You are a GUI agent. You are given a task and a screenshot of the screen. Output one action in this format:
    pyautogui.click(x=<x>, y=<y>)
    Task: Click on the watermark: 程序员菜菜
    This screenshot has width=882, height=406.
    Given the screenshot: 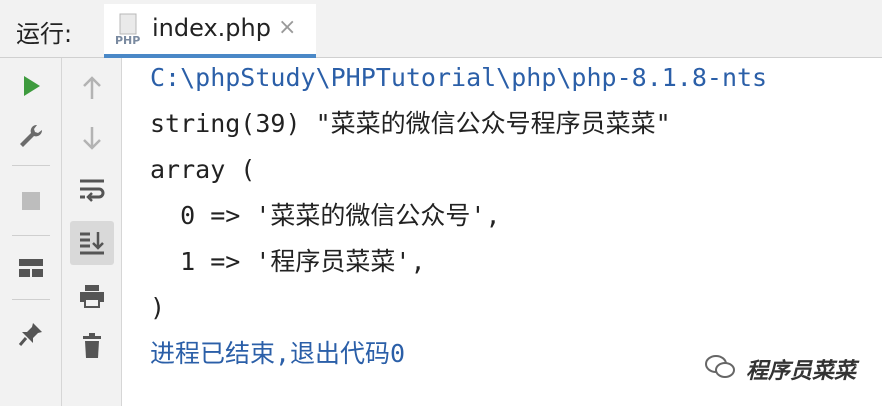 What is the action you would take?
    pyautogui.click(x=780, y=369)
    